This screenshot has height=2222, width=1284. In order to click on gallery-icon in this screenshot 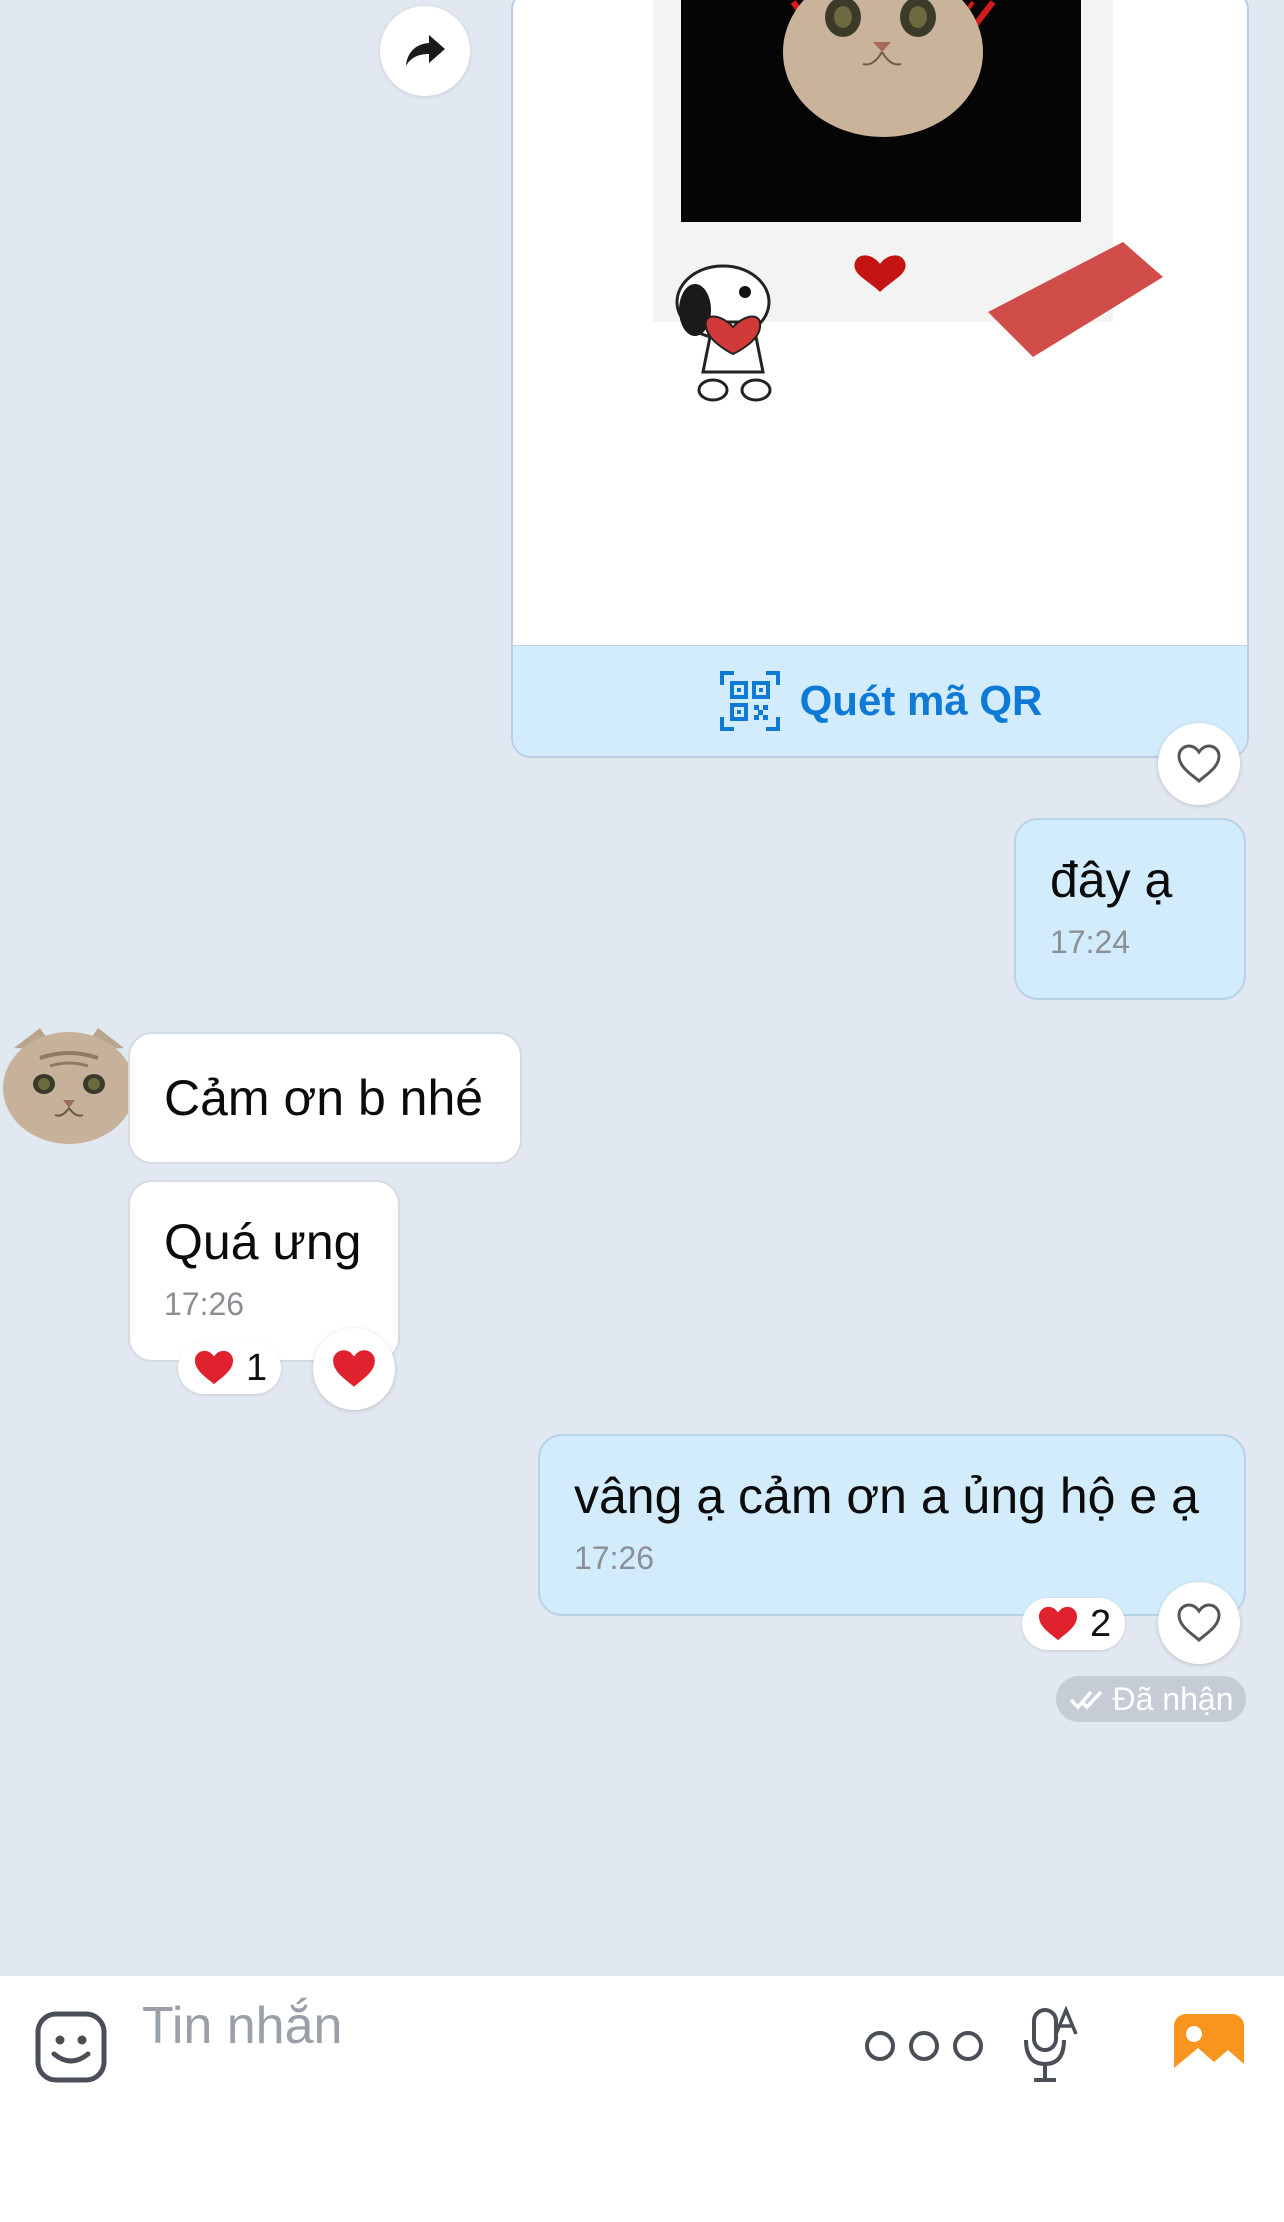, I will do `click(1209, 2047)`.